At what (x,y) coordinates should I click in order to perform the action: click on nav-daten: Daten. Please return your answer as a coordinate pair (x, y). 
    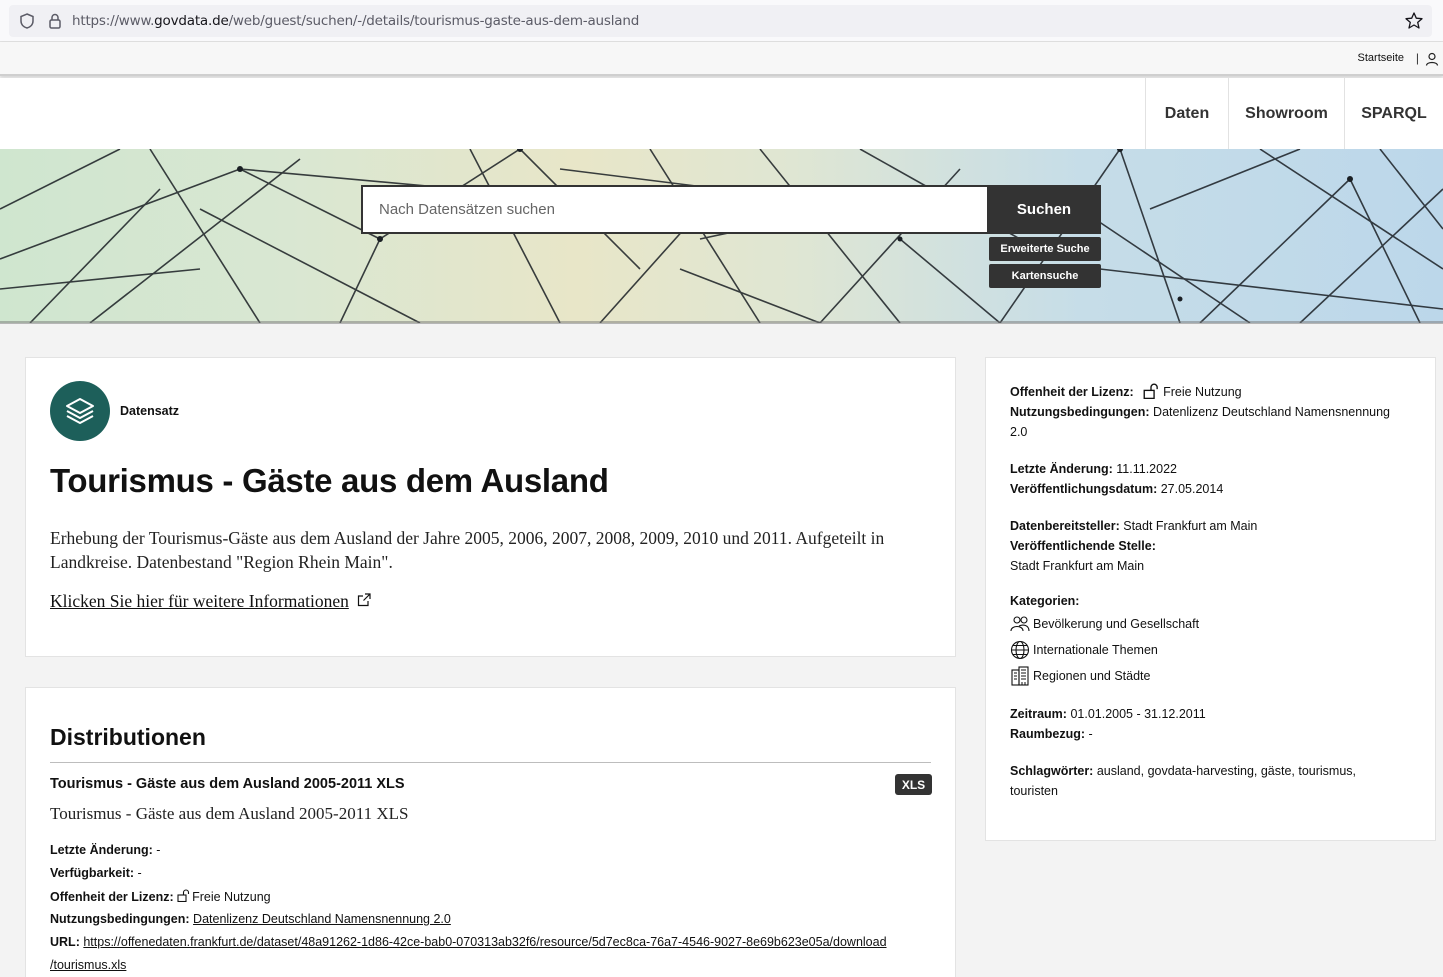
    Looking at the image, I should click on (1186, 113).